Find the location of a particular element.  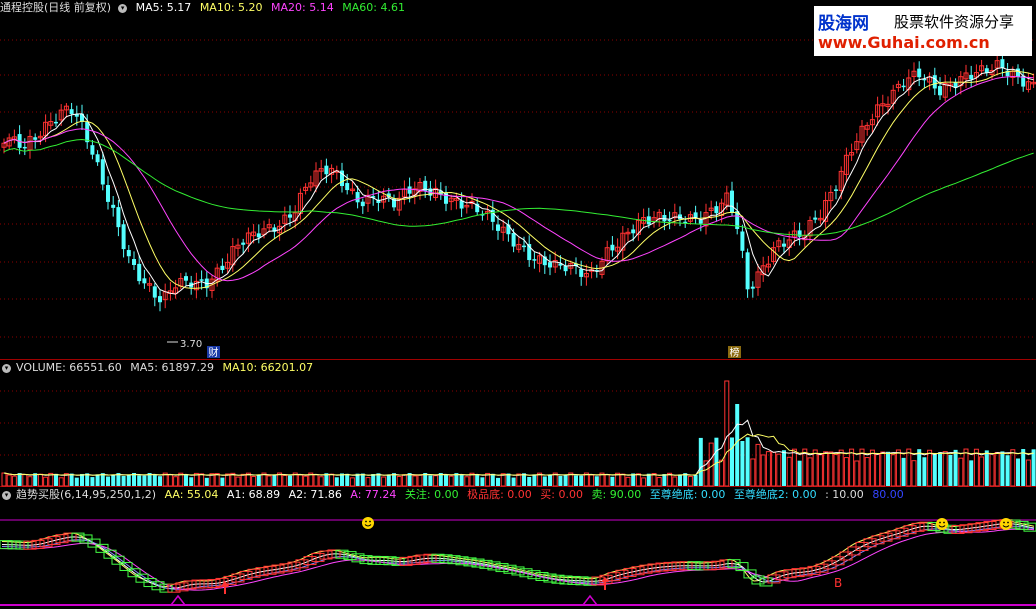

vol-ma5-label: MA5: 61897.29 is located at coordinates (172, 367).